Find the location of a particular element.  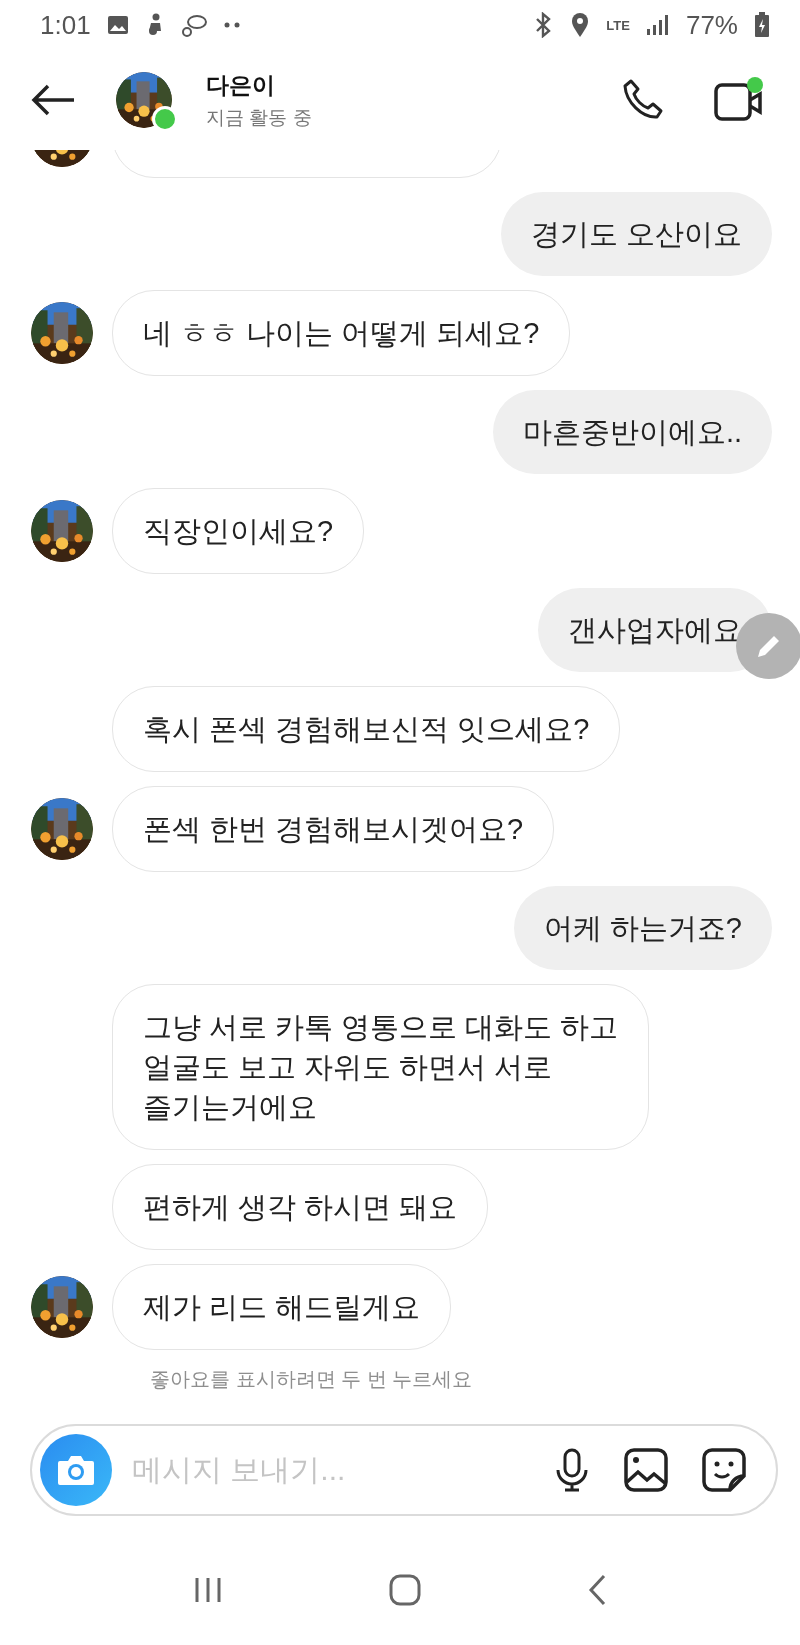

battery-icon is located at coordinates (762, 25).